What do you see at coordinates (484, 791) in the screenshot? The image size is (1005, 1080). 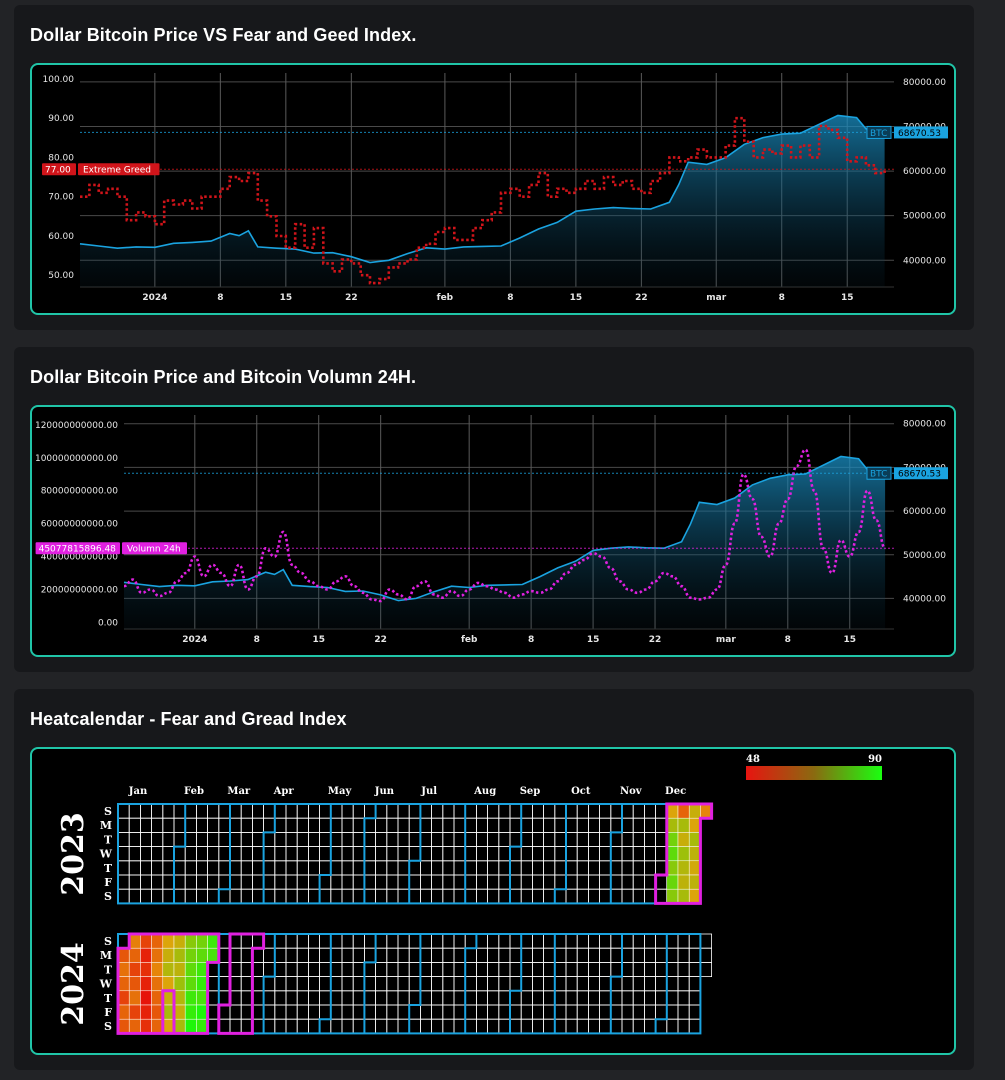 I see `month-label: Aug` at bounding box center [484, 791].